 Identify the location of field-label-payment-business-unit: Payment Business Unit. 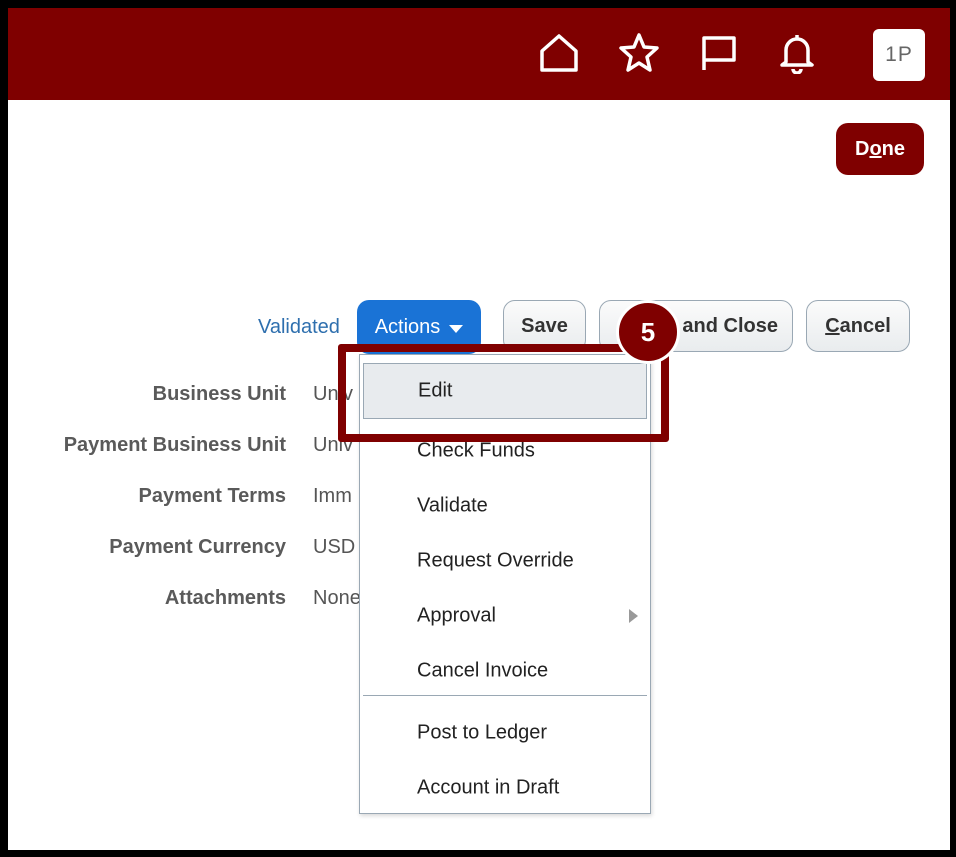
(174, 445).